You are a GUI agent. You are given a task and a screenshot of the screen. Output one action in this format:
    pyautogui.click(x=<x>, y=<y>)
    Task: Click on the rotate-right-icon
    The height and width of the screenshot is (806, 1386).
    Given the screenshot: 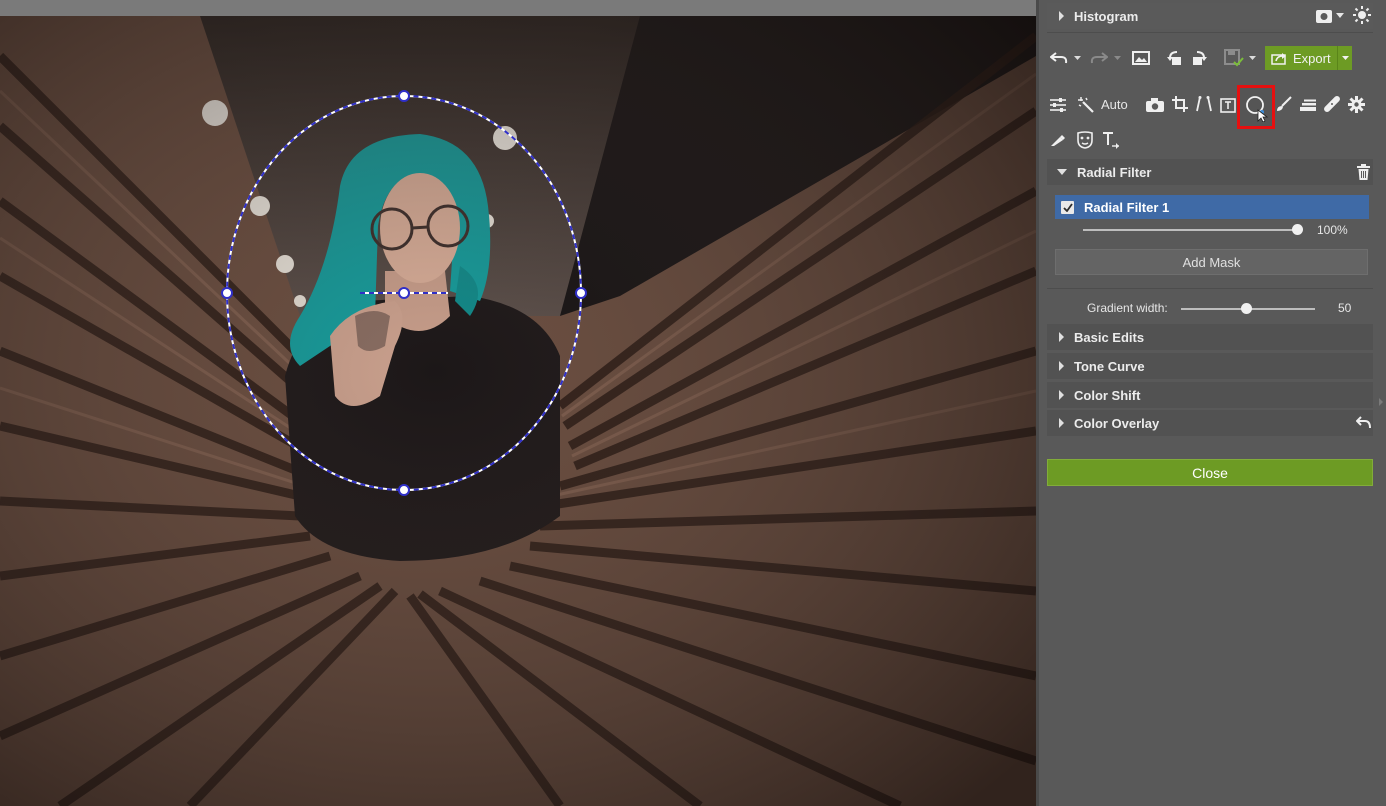 What is the action you would take?
    pyautogui.click(x=1199, y=58)
    